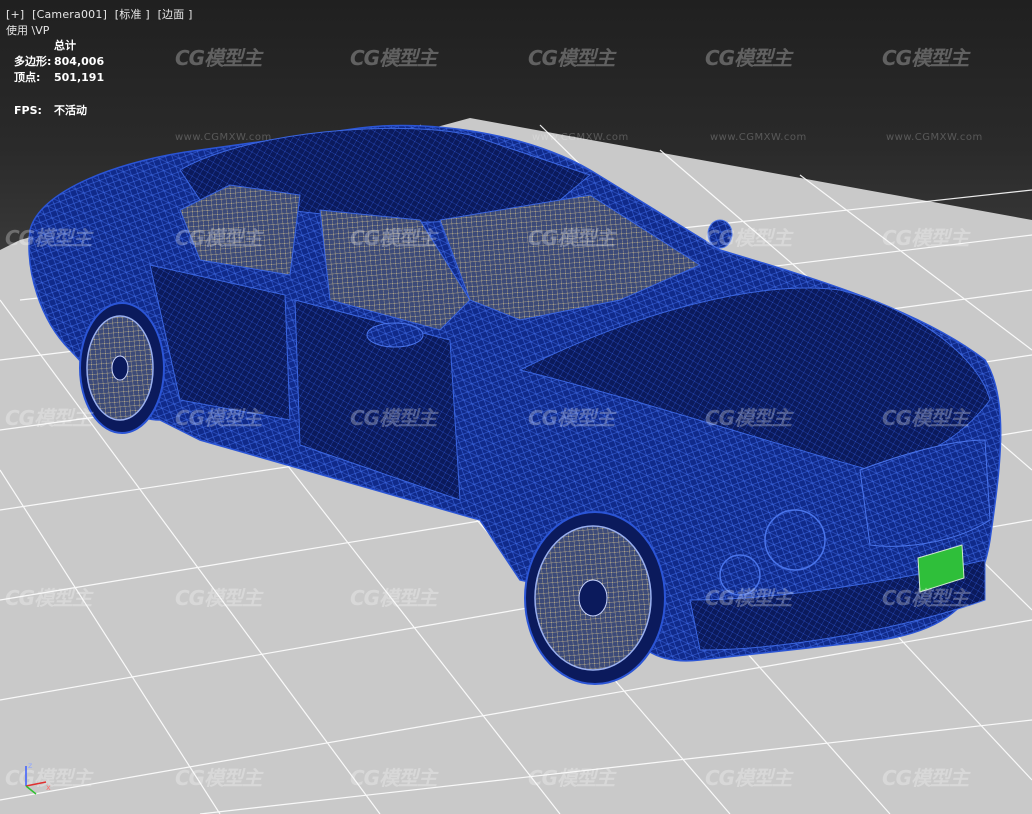 This screenshot has height=814, width=1032. What do you see at coordinates (50, 110) in the screenshot?
I see `fps-readout: FPS: 不活动` at bounding box center [50, 110].